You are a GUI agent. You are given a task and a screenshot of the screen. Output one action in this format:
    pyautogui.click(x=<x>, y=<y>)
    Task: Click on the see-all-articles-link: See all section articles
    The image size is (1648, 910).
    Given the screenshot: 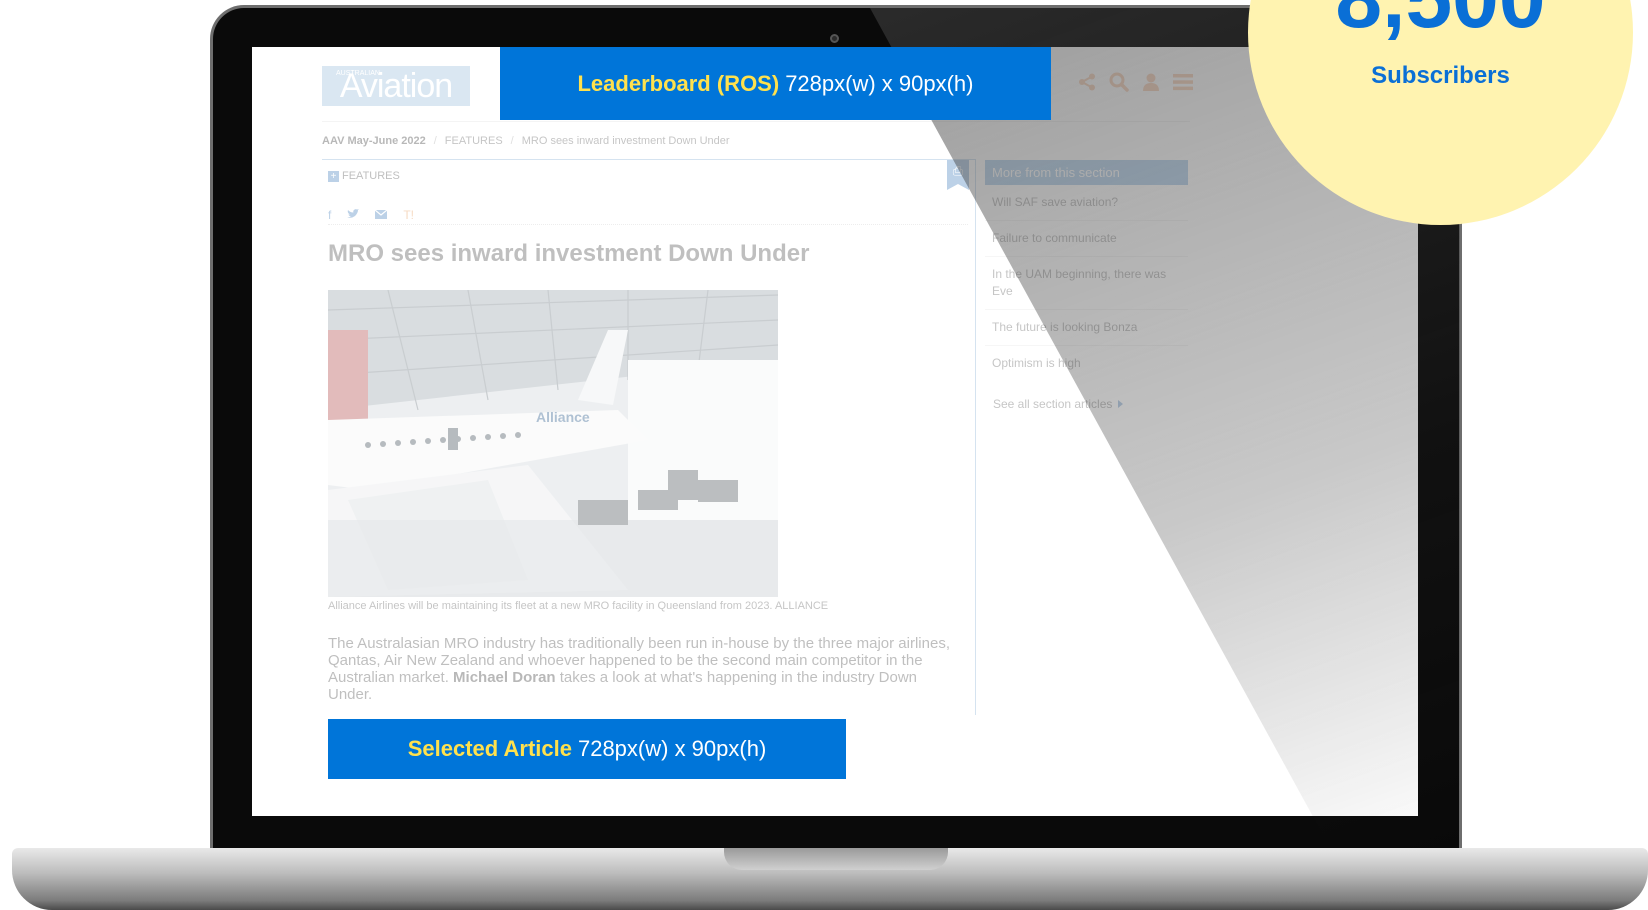 What is the action you would take?
    pyautogui.click(x=1086, y=404)
    